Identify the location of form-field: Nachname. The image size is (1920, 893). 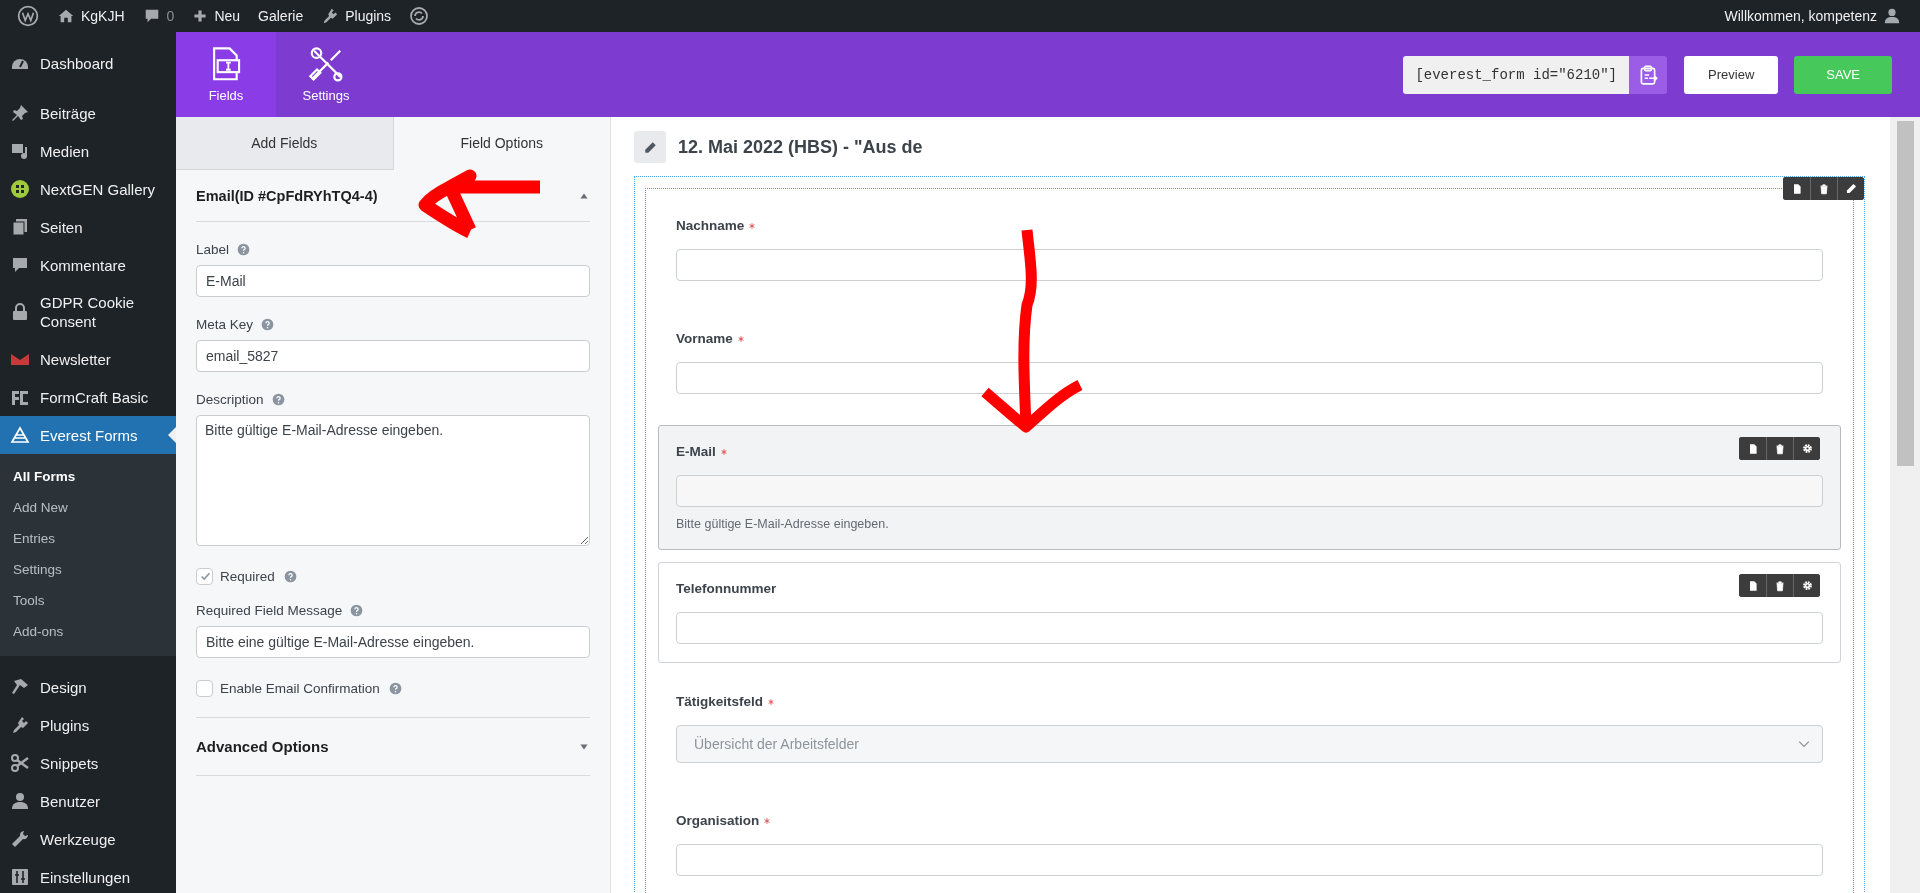
(1249, 249).